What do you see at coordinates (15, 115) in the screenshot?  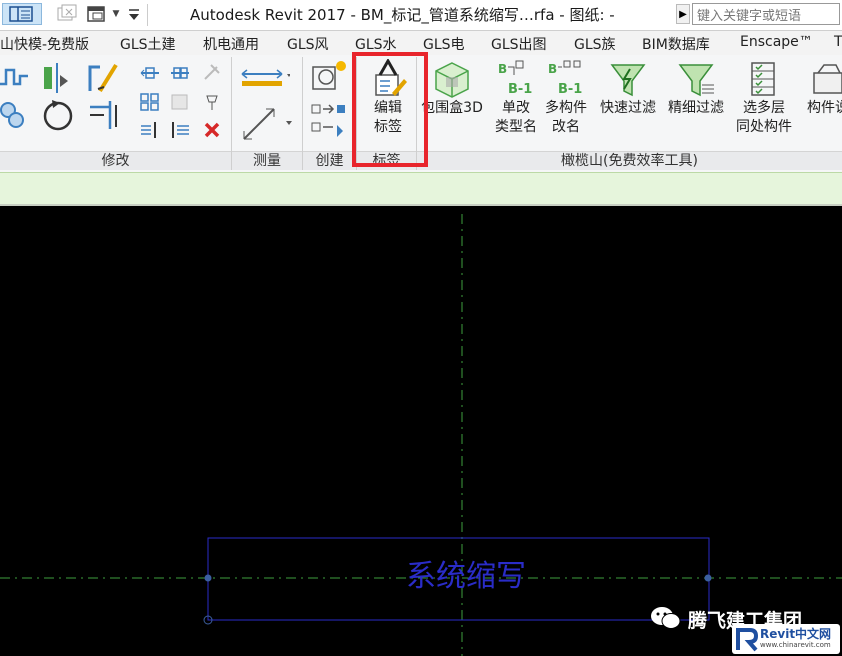 I see `split-icon` at bounding box center [15, 115].